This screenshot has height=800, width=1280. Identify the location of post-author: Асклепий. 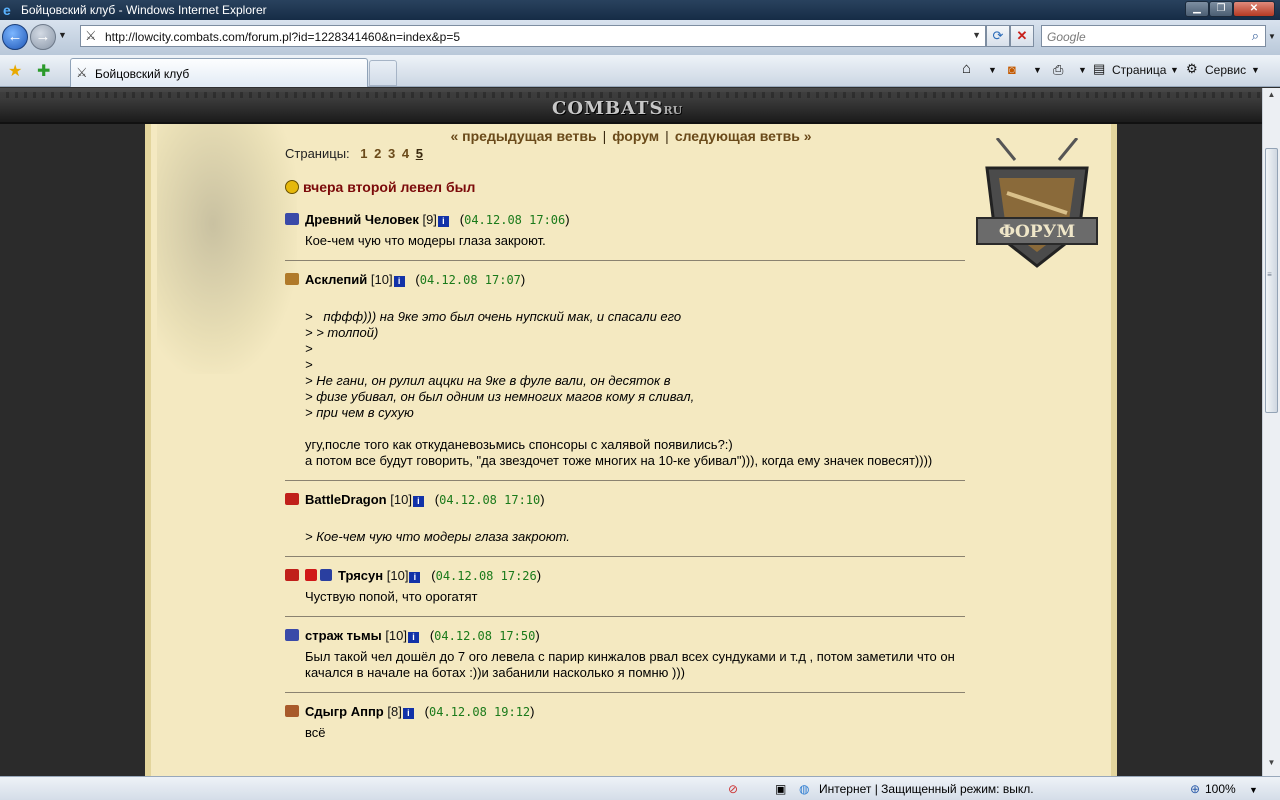
(336, 279).